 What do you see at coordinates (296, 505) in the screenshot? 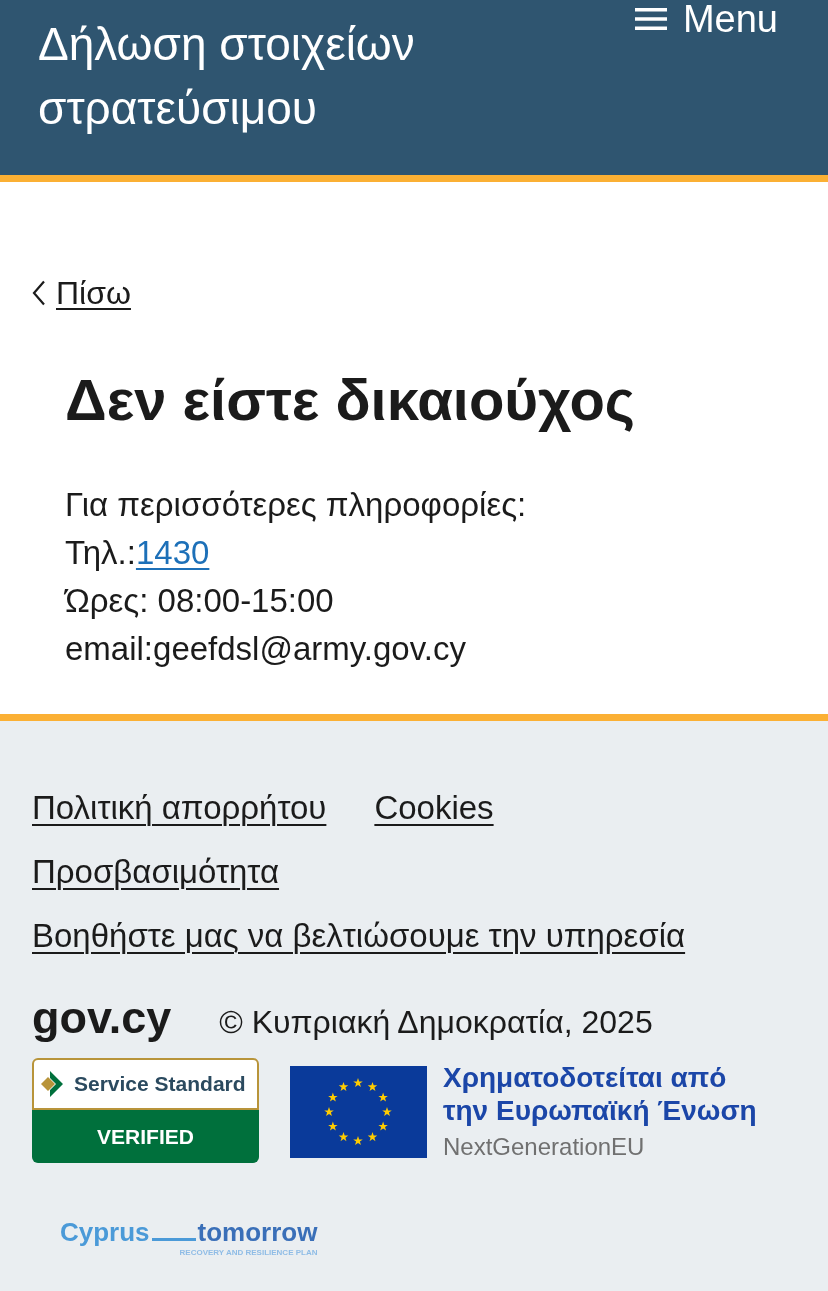
I see `info-text: Για περισσότερες πληροφορίες:` at bounding box center [296, 505].